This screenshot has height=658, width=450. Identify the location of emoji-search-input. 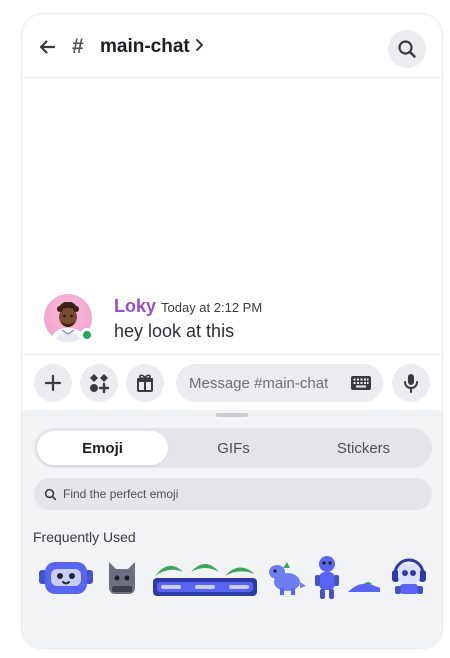
(233, 494).